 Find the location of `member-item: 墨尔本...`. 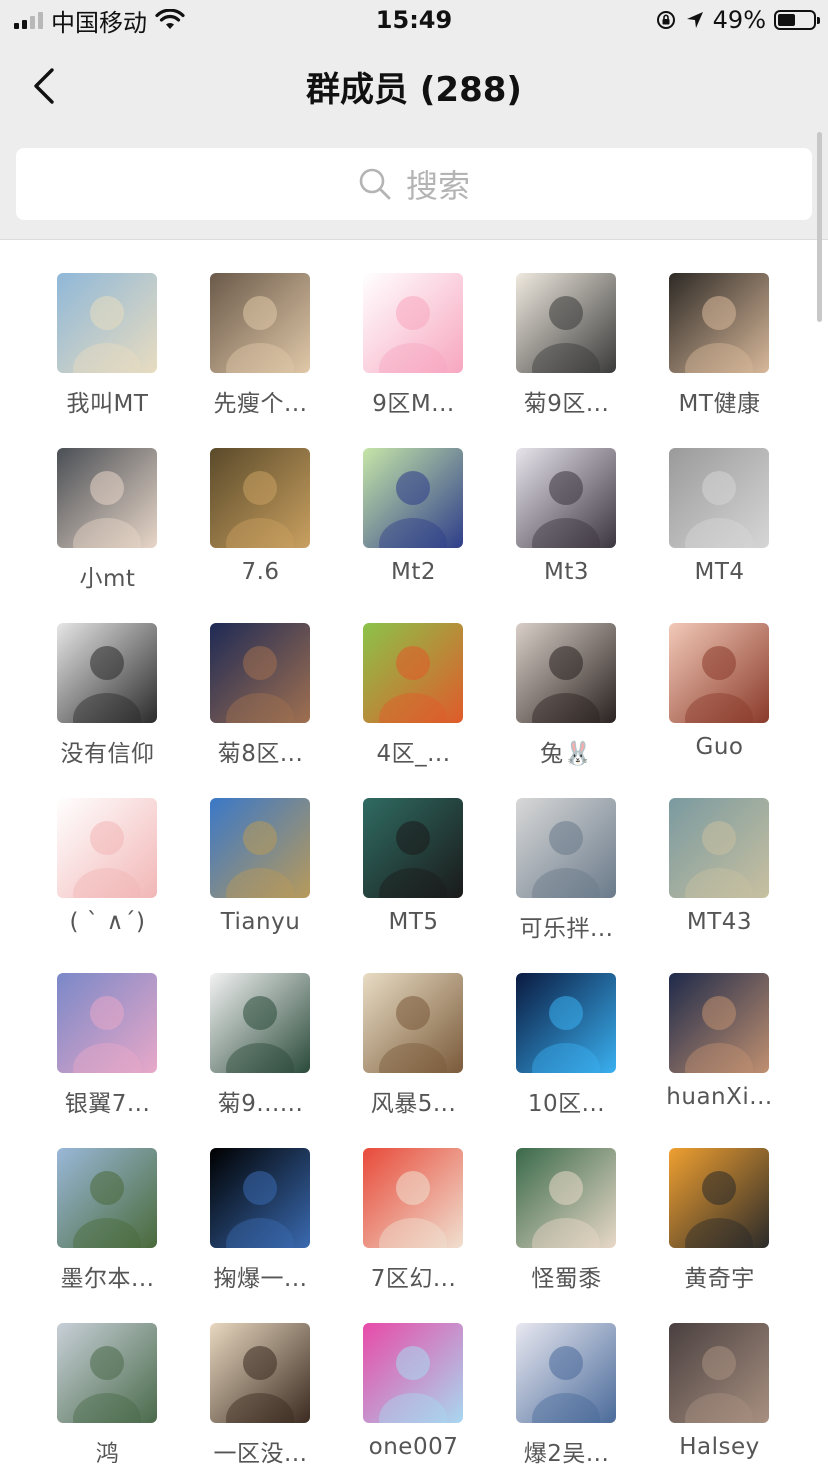

member-item: 墨尔本... is located at coordinates (107, 1203).